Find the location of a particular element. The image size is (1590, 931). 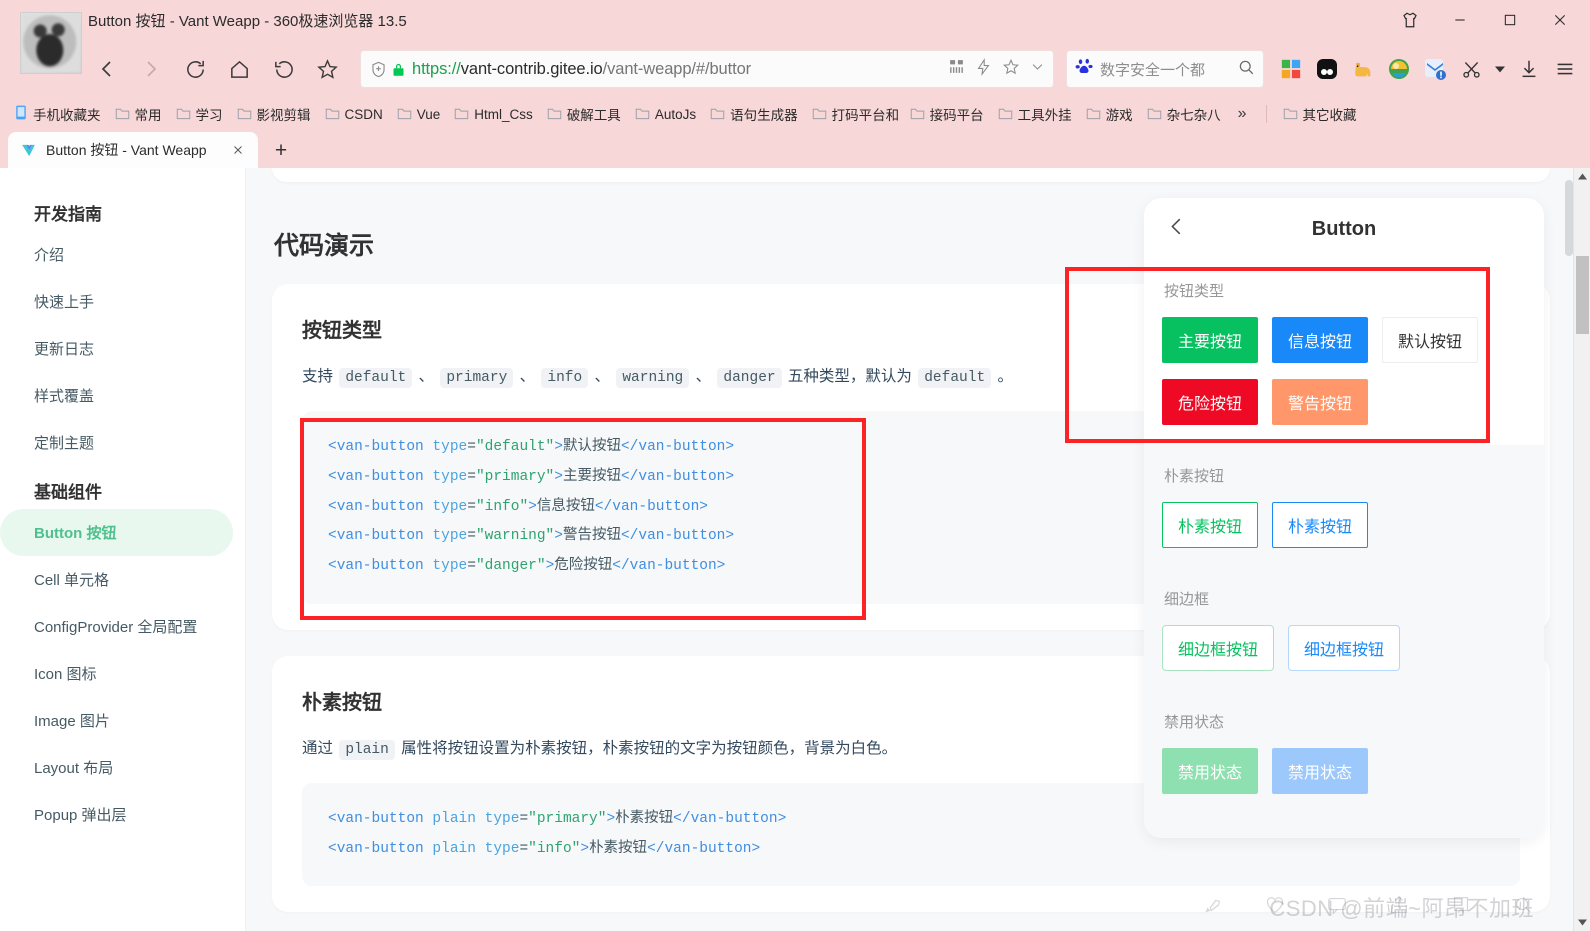

scissors-icon is located at coordinates (1471, 69).